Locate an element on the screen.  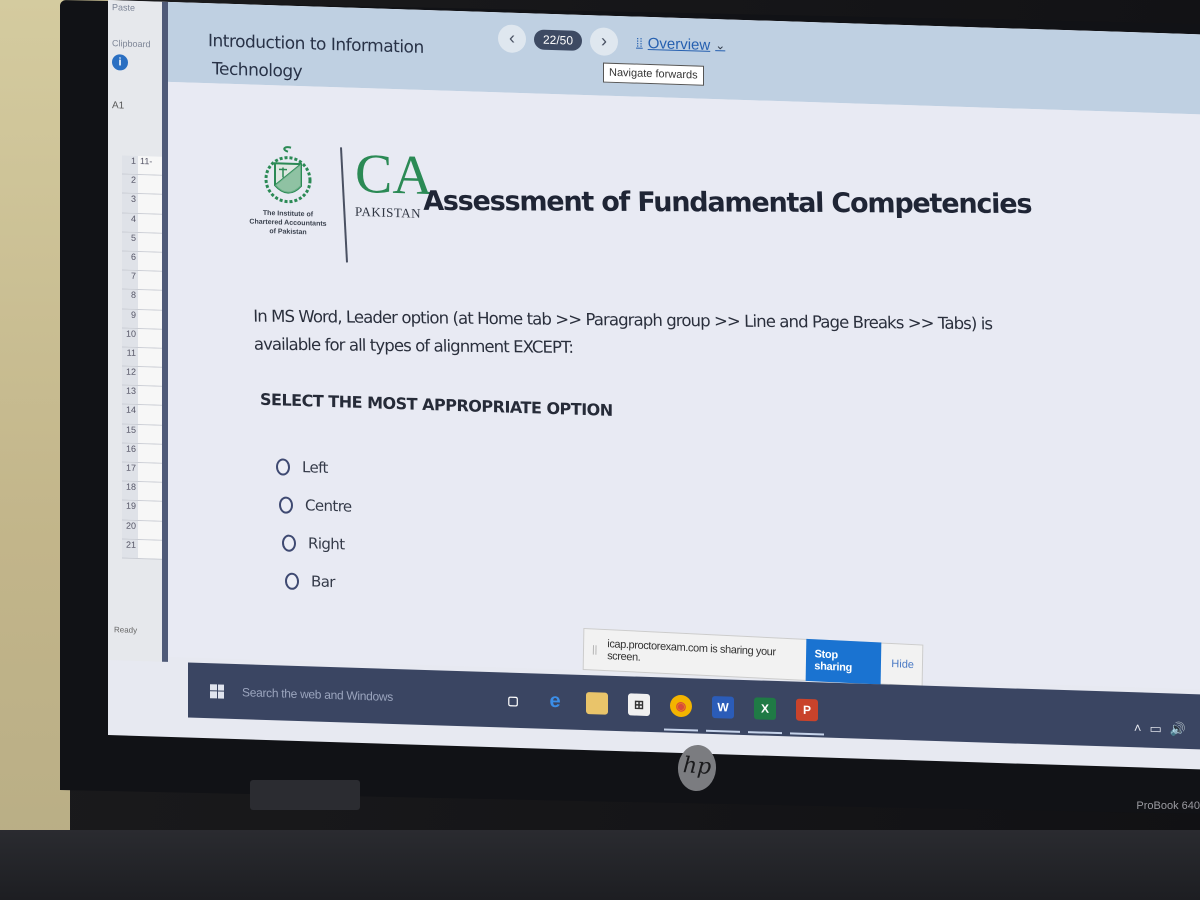
file-explorer-icon is located at coordinates (597, 703).